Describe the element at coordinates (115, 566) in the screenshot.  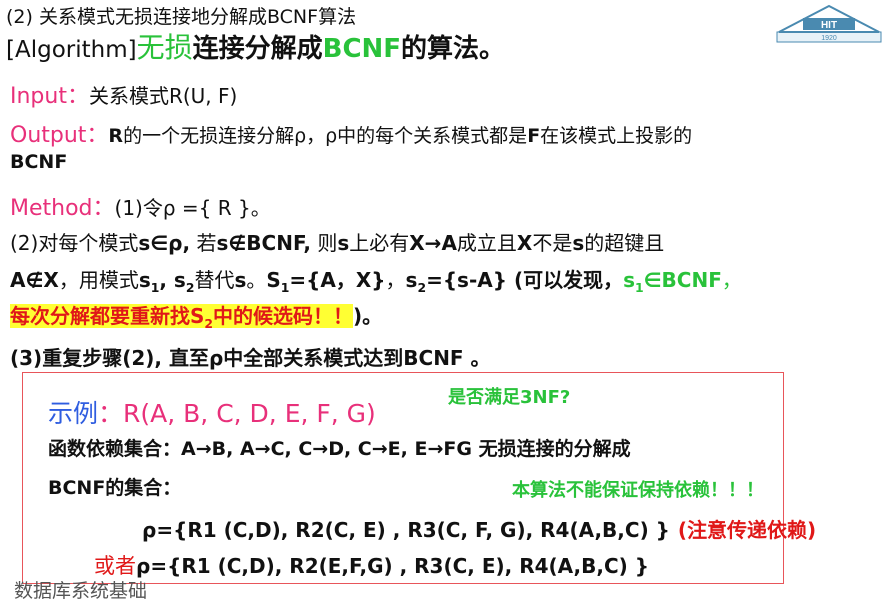
I see `or-label: 或者` at that location.